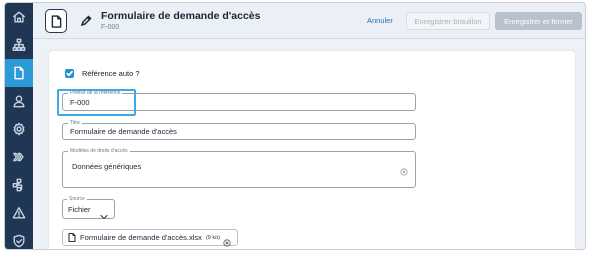  Describe the element at coordinates (79, 209) in the screenshot. I see `source-selected-value: Fichier` at that location.